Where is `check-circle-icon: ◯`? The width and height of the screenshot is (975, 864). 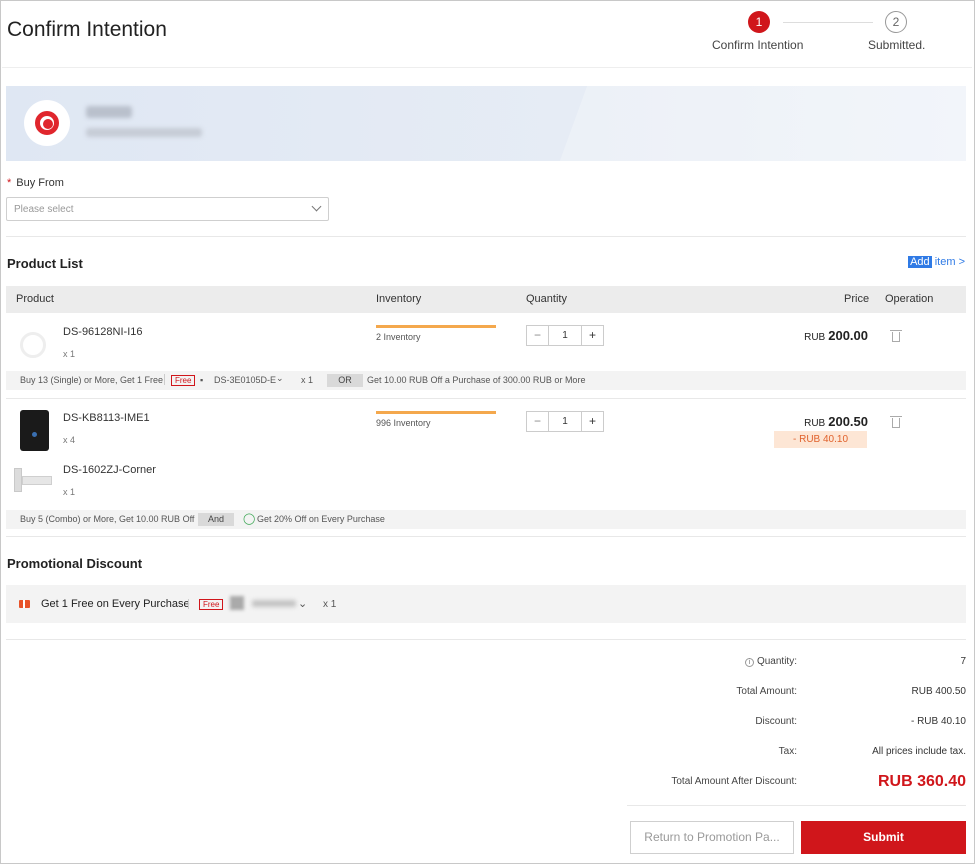 check-circle-icon: ◯ is located at coordinates (249, 519).